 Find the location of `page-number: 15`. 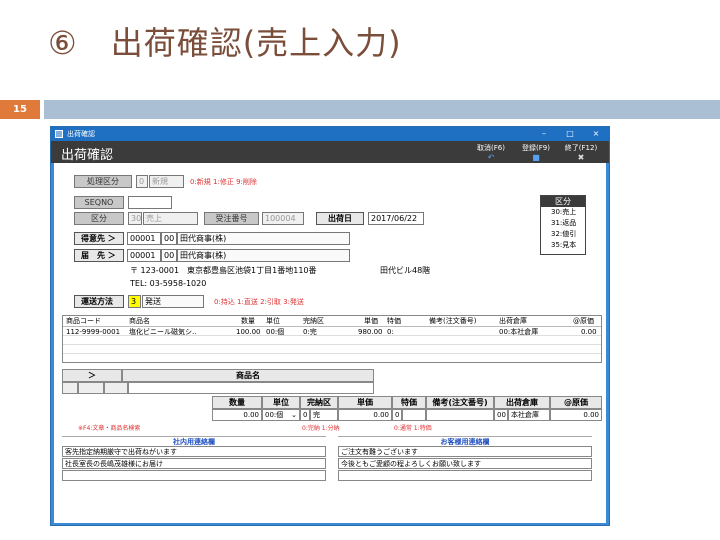

page-number: 15 is located at coordinates (20, 109).